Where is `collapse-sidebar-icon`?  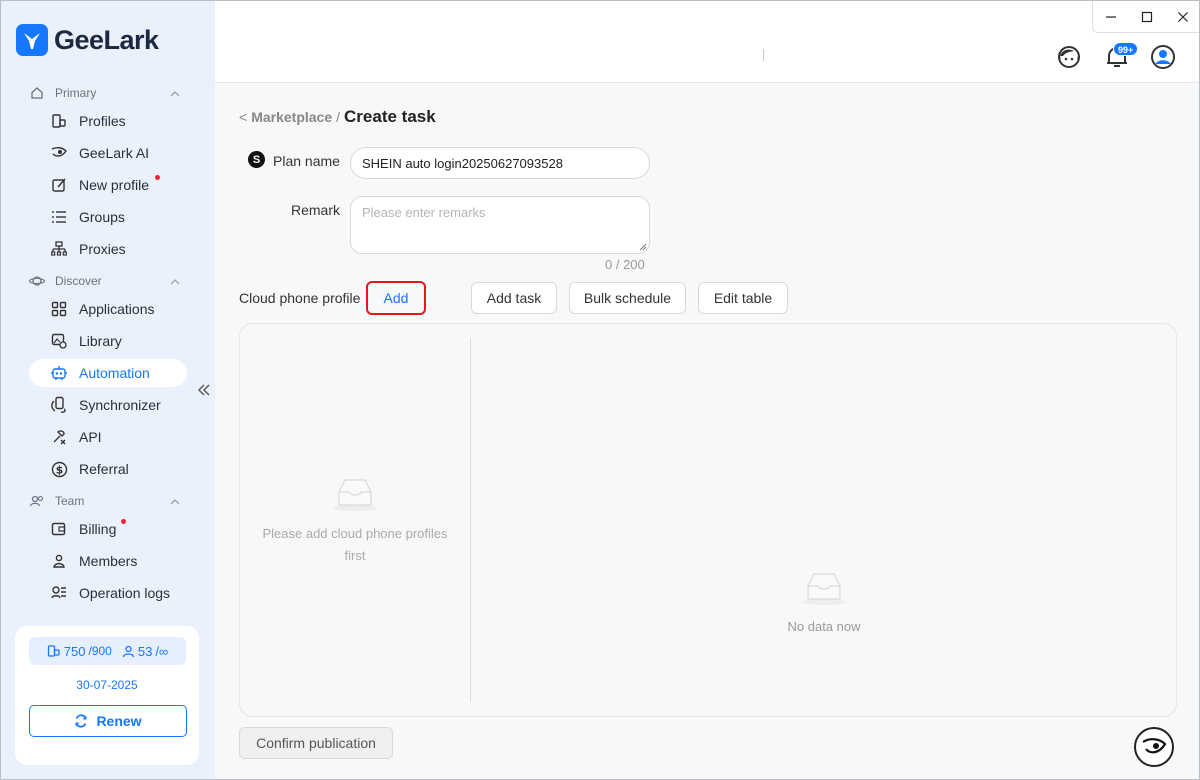 collapse-sidebar-icon is located at coordinates (204, 390).